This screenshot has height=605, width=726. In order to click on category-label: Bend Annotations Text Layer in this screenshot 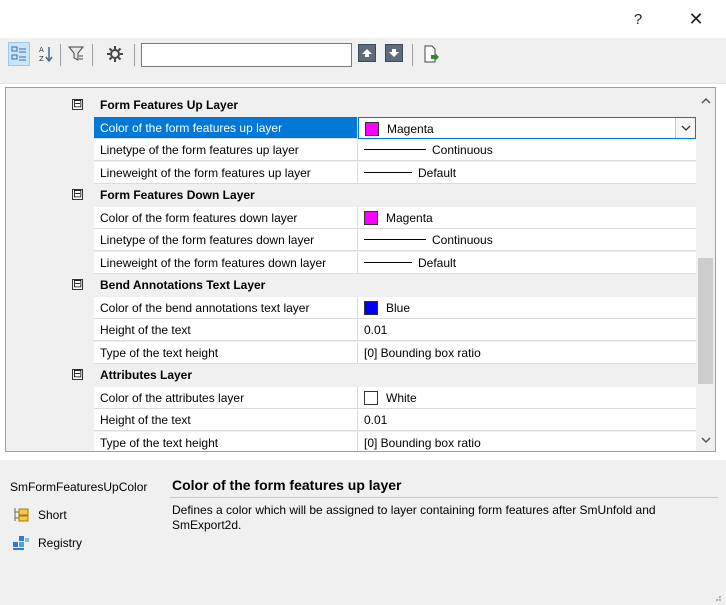, I will do `click(183, 285)`.